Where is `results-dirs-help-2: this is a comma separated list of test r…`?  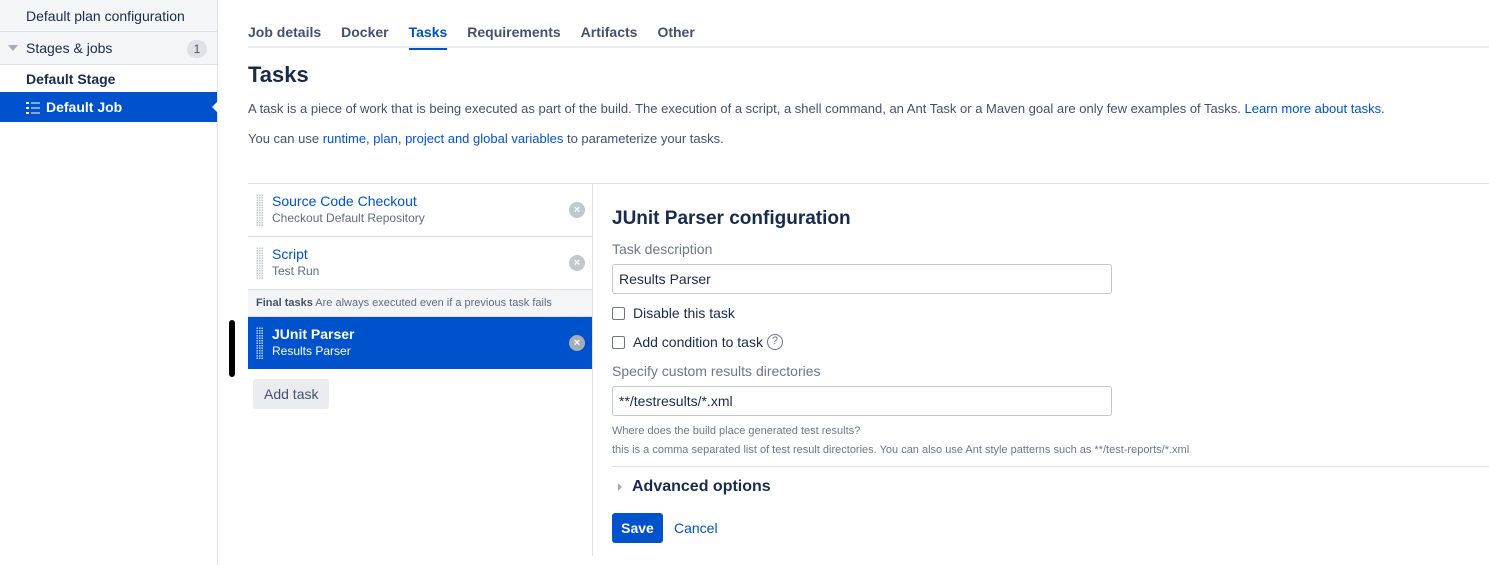 results-dirs-help-2: this is a comma separated list of test r… is located at coordinates (901, 450).